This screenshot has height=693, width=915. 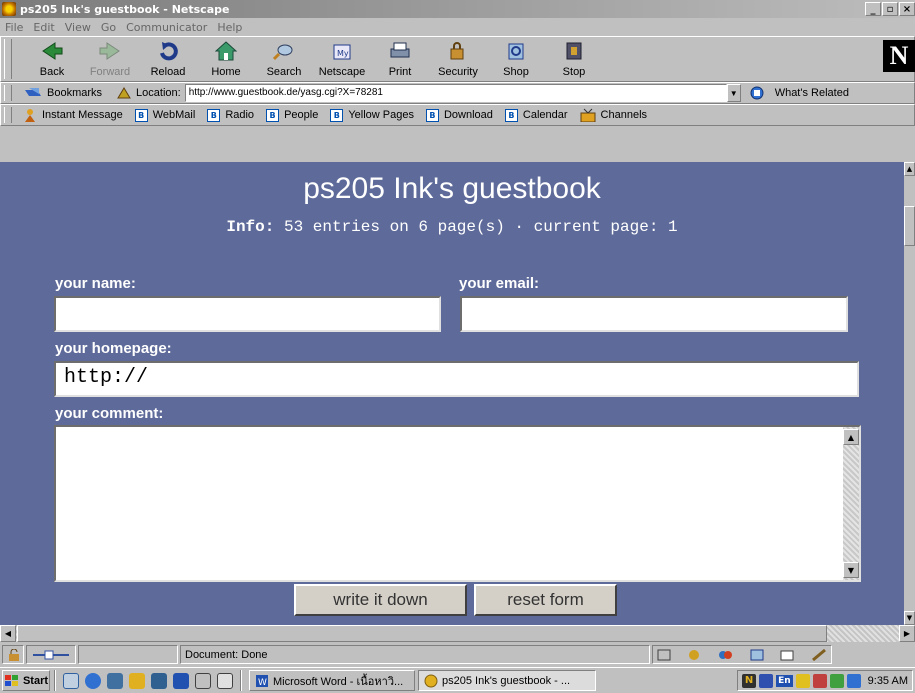 What do you see at coordinates (43, 27) in the screenshot?
I see `menu-edit: Edit` at bounding box center [43, 27].